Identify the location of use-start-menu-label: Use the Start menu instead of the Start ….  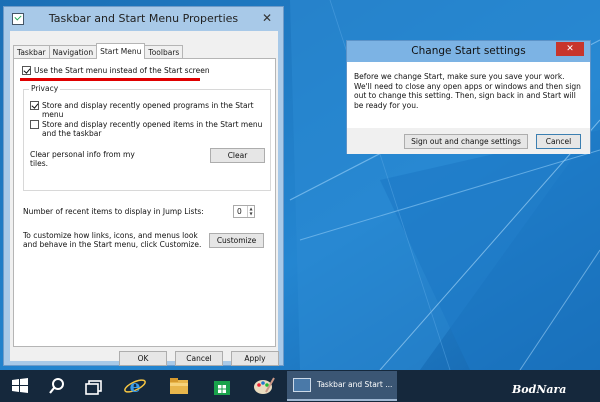
(122, 70).